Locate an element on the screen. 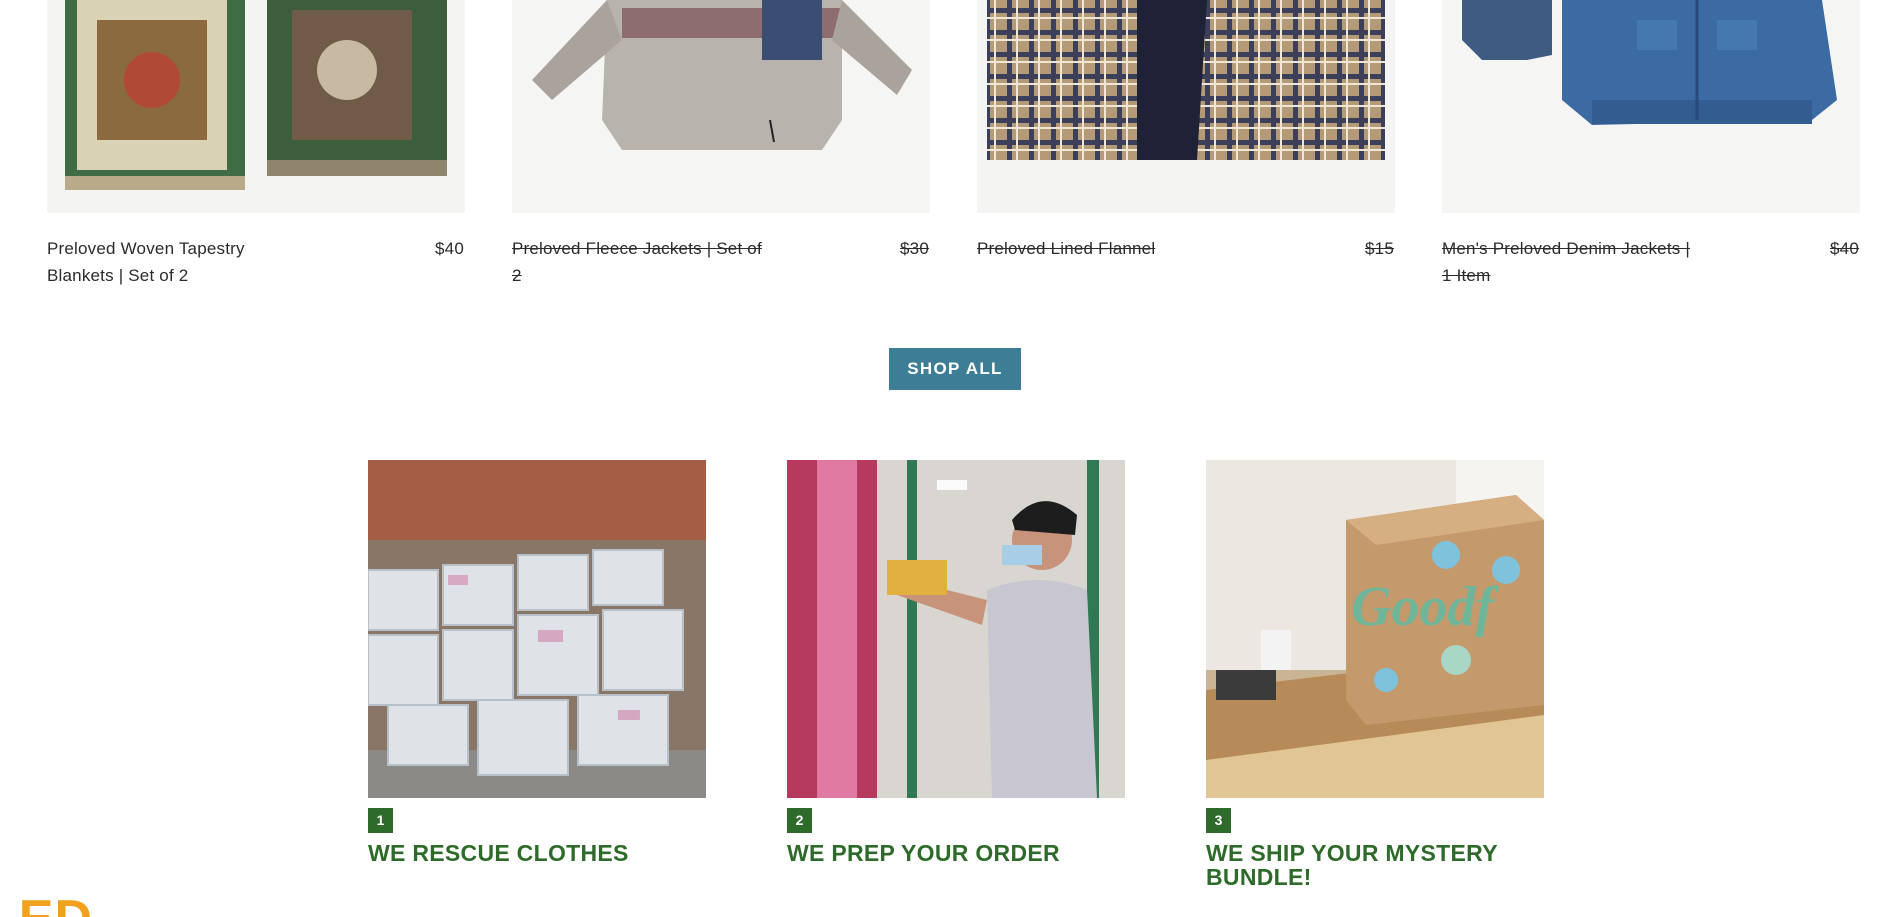  product-title: Preloved Fleece Jackets | Set of 2 is located at coordinates (637, 262).